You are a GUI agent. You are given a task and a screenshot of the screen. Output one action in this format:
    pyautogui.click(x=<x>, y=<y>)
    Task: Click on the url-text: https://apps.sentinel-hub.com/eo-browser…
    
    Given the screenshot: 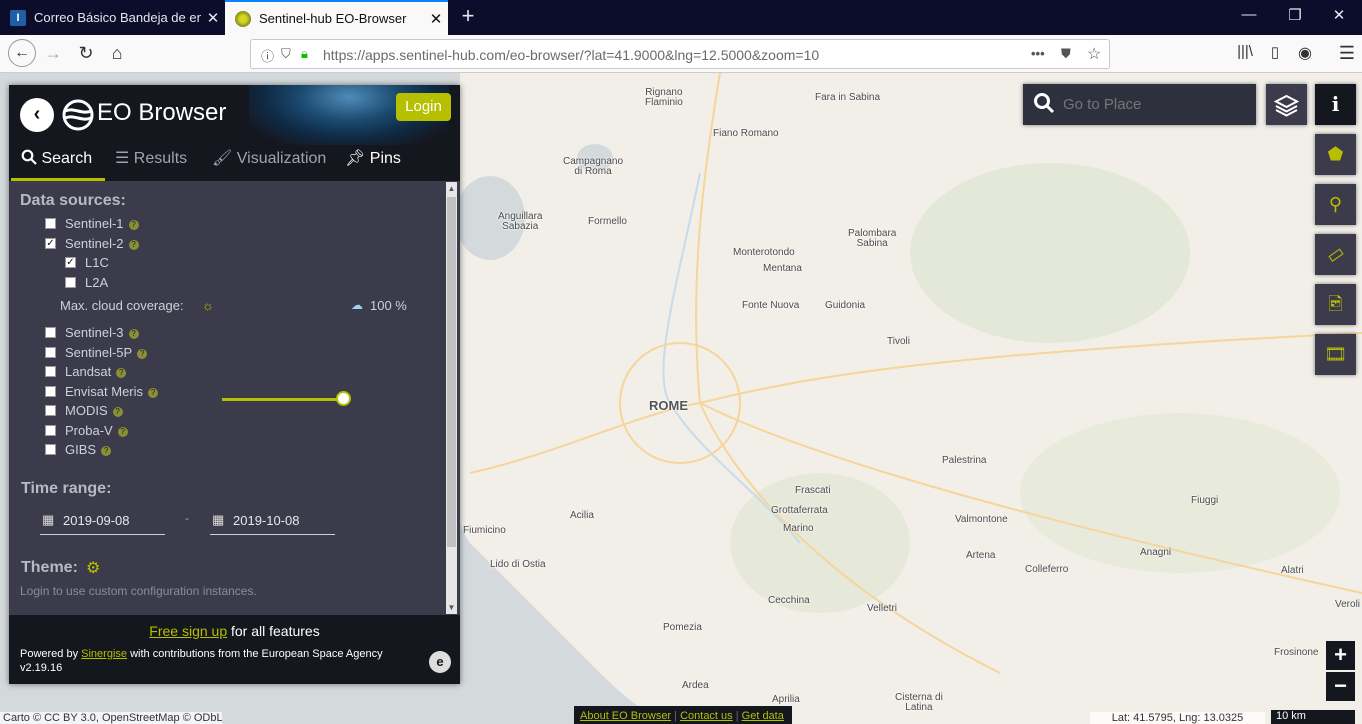 What is the action you would take?
    pyautogui.click(x=571, y=55)
    